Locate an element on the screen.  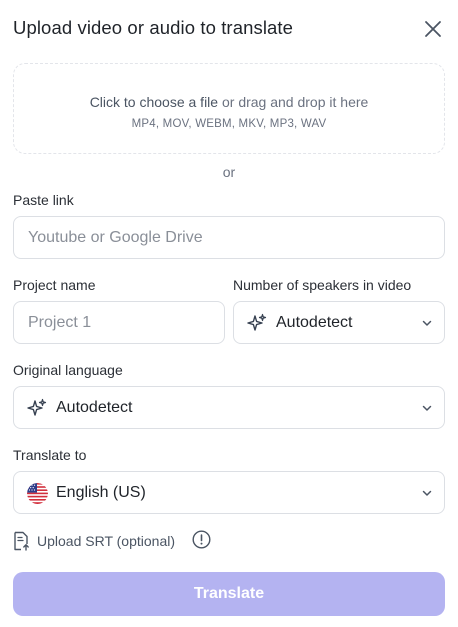
speakers-select: Autodetect is located at coordinates (339, 322).